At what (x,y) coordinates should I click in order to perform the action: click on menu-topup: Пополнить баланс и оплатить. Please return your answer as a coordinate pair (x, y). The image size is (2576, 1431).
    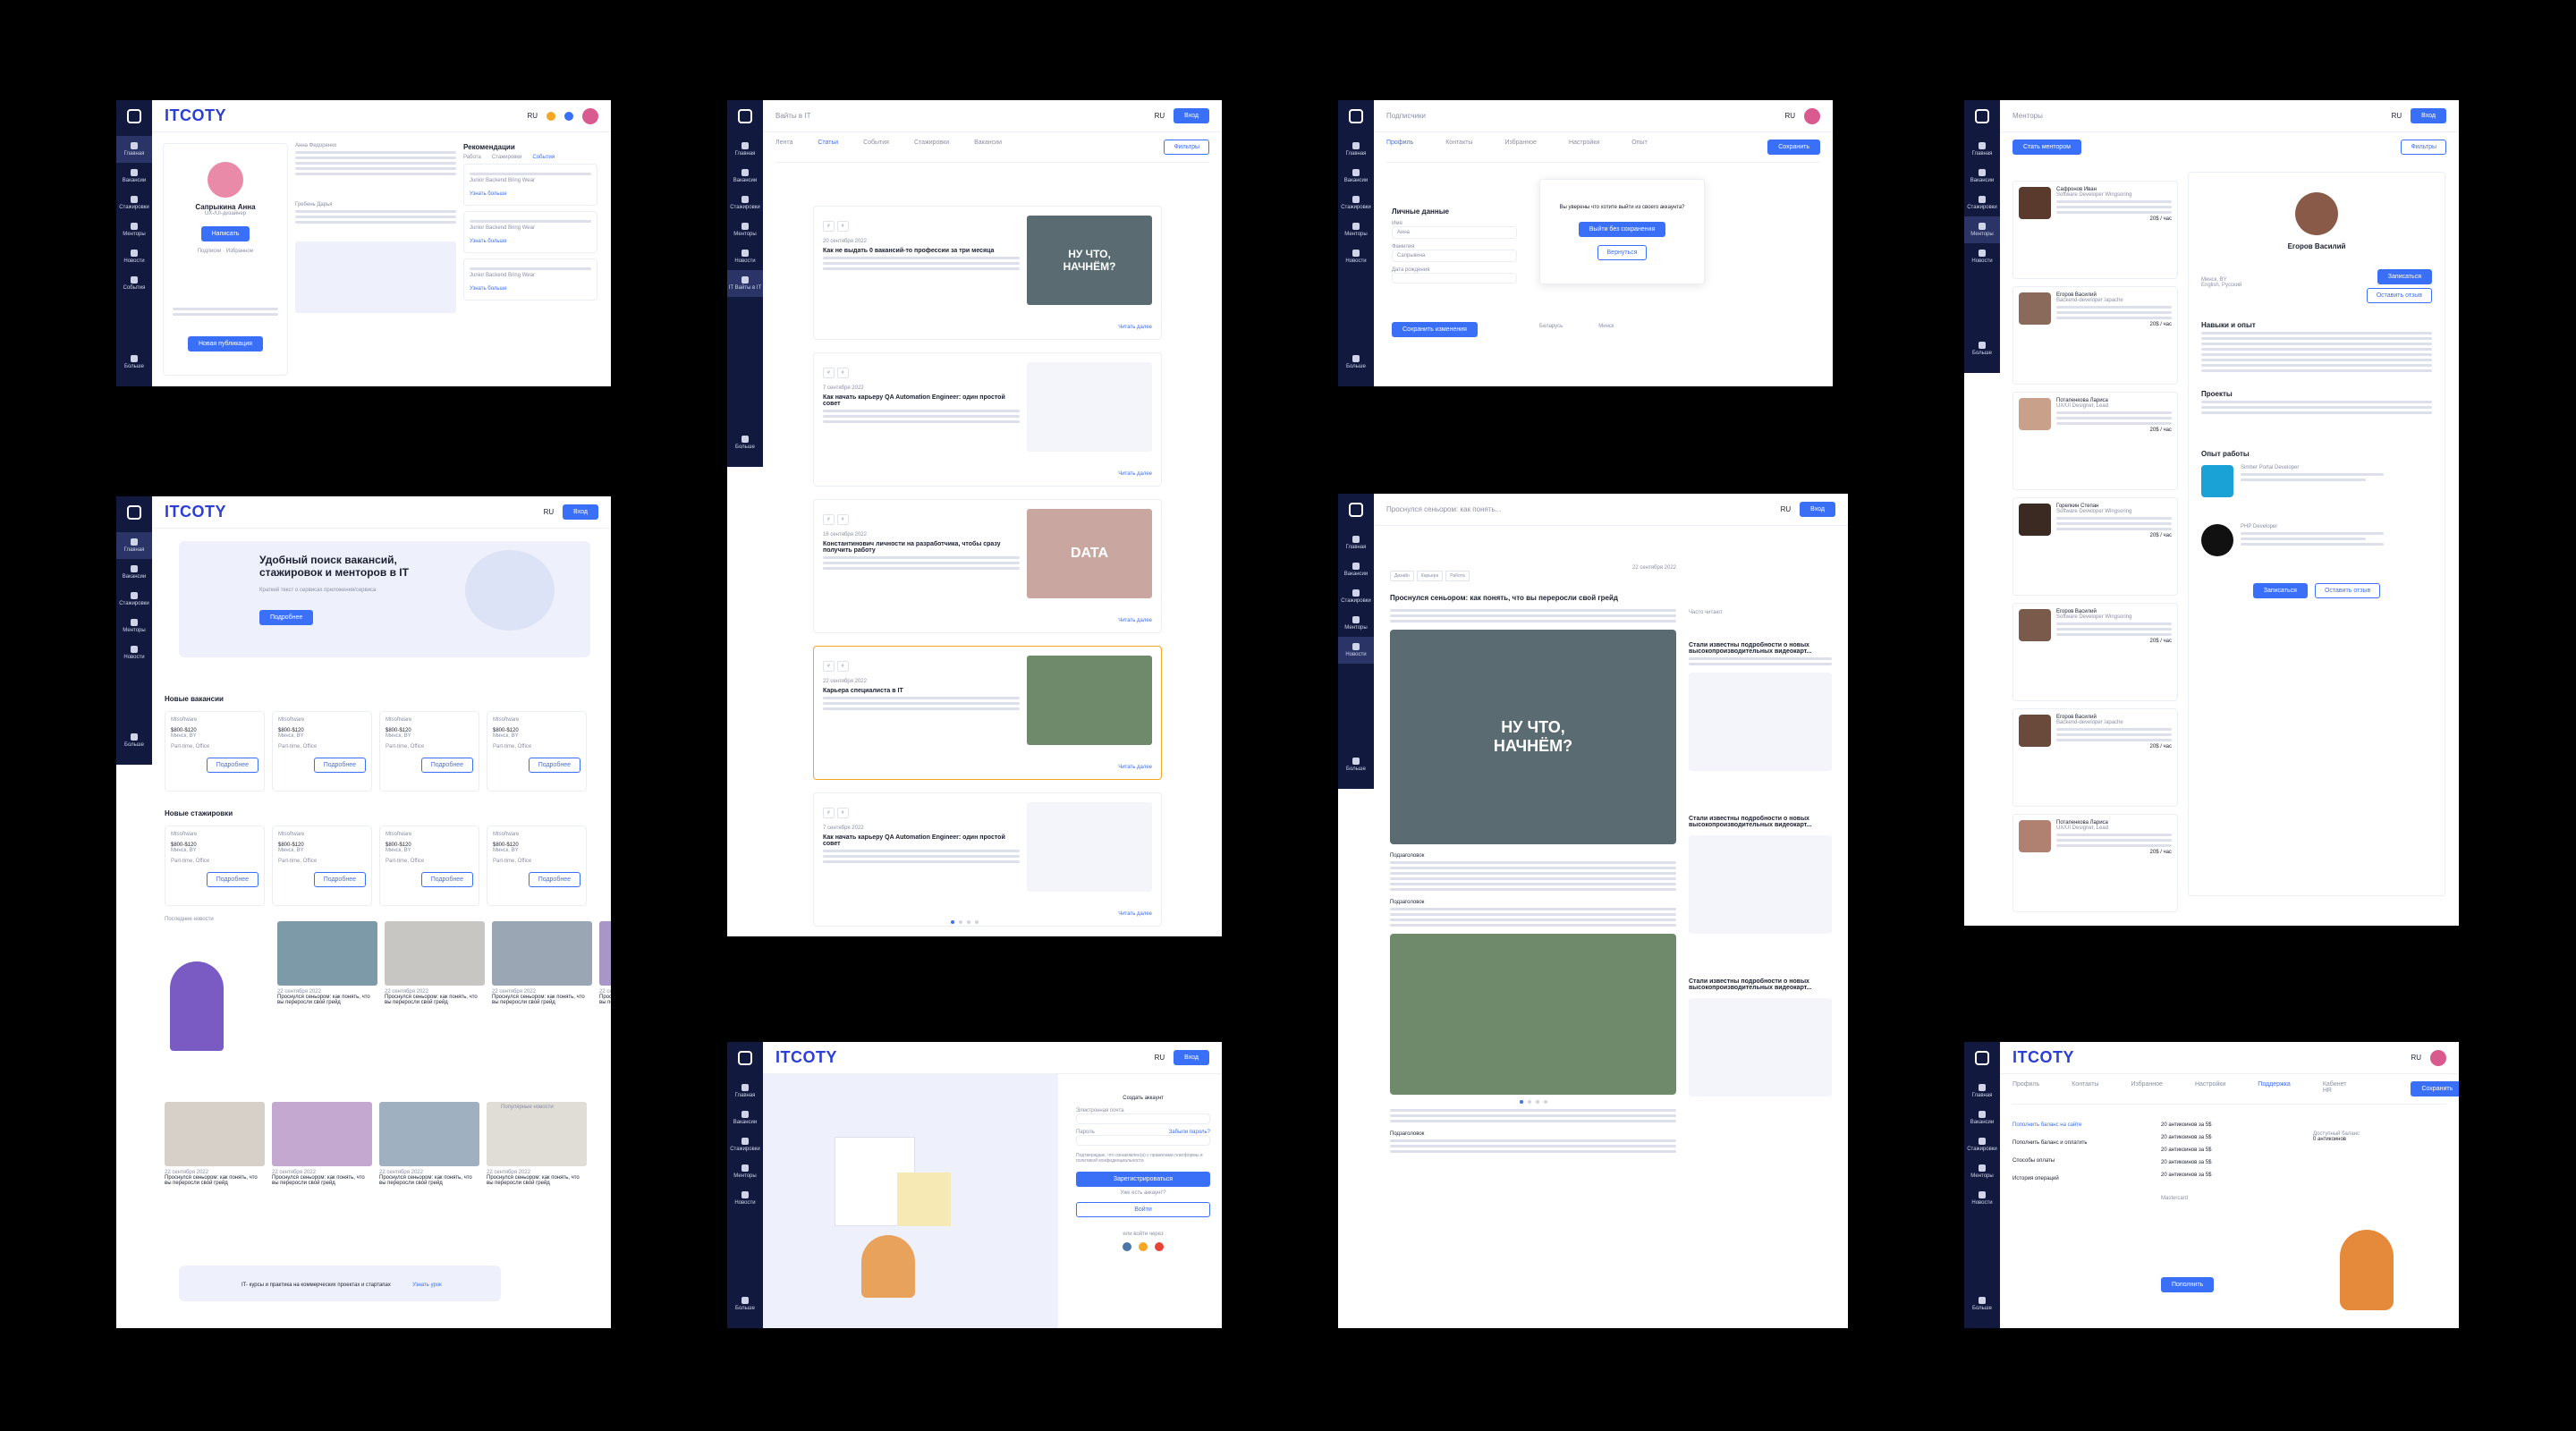
    Looking at the image, I should click on (2061, 1143).